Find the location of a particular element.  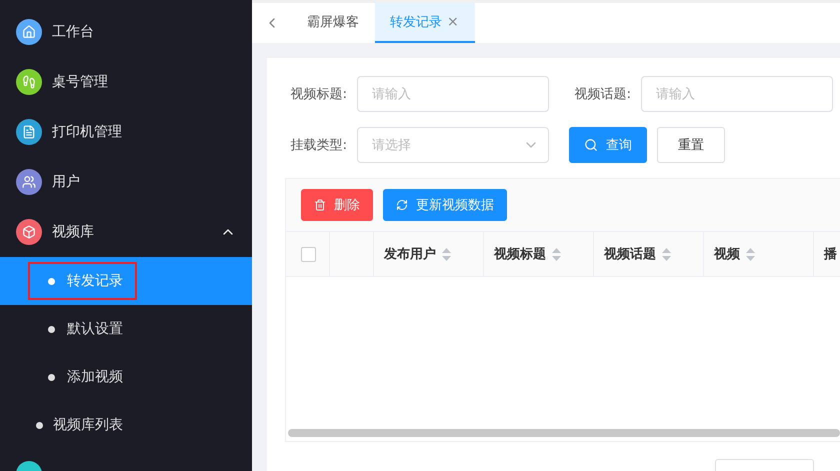

submenu-item: 默认设置 is located at coordinates (126, 329).